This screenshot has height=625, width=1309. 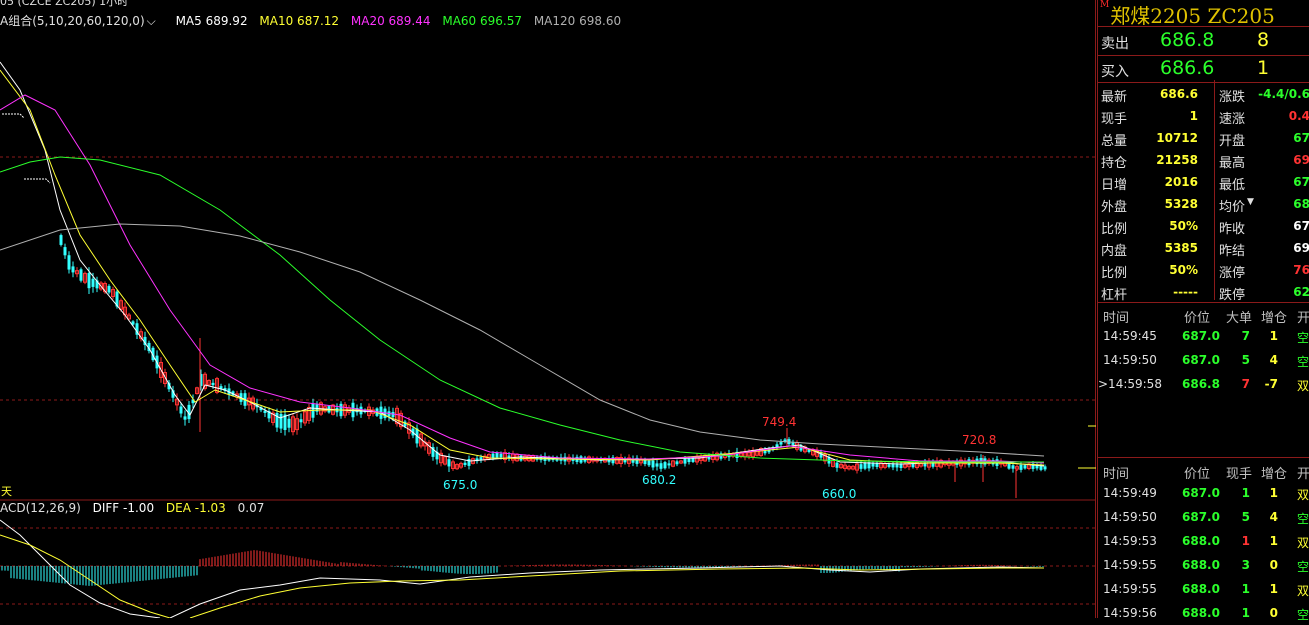 I want to click on market-marker: M, so click(x=1105, y=5).